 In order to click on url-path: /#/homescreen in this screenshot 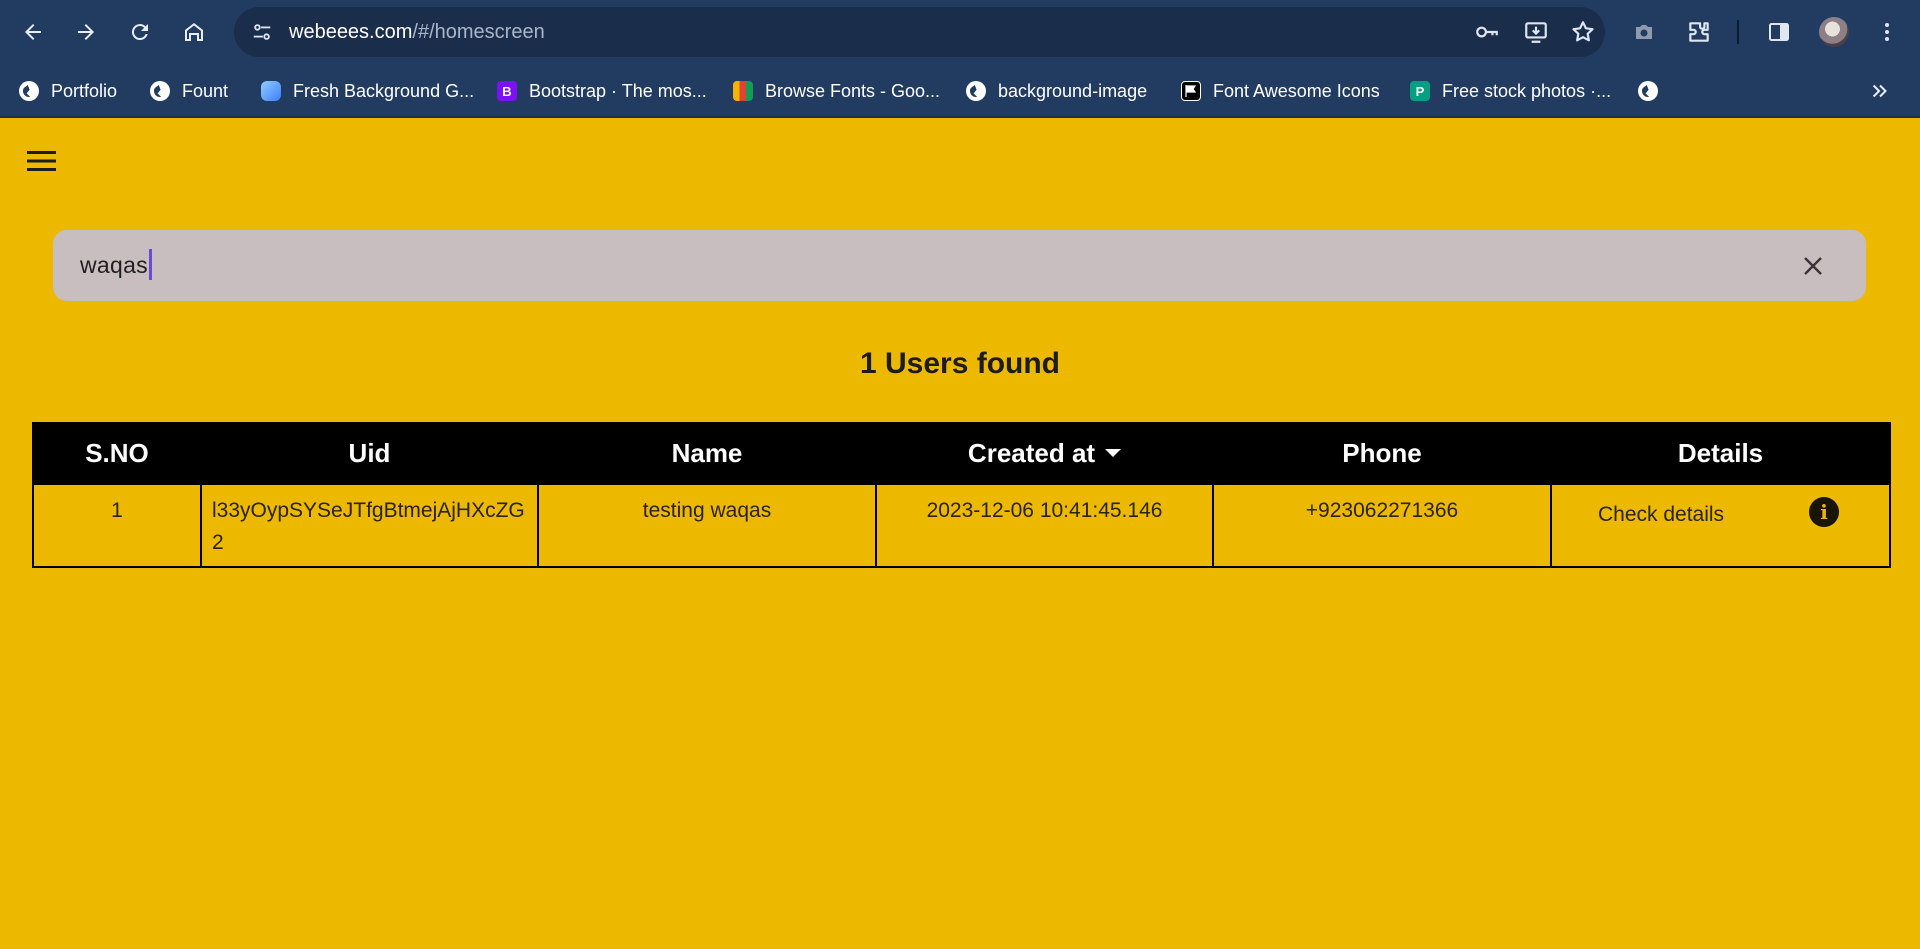, I will do `click(478, 32)`.